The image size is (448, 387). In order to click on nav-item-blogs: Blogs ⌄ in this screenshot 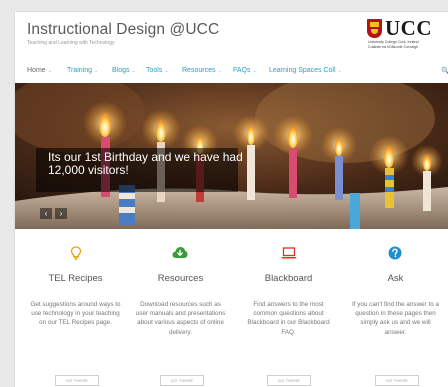, I will do `click(124, 70)`.